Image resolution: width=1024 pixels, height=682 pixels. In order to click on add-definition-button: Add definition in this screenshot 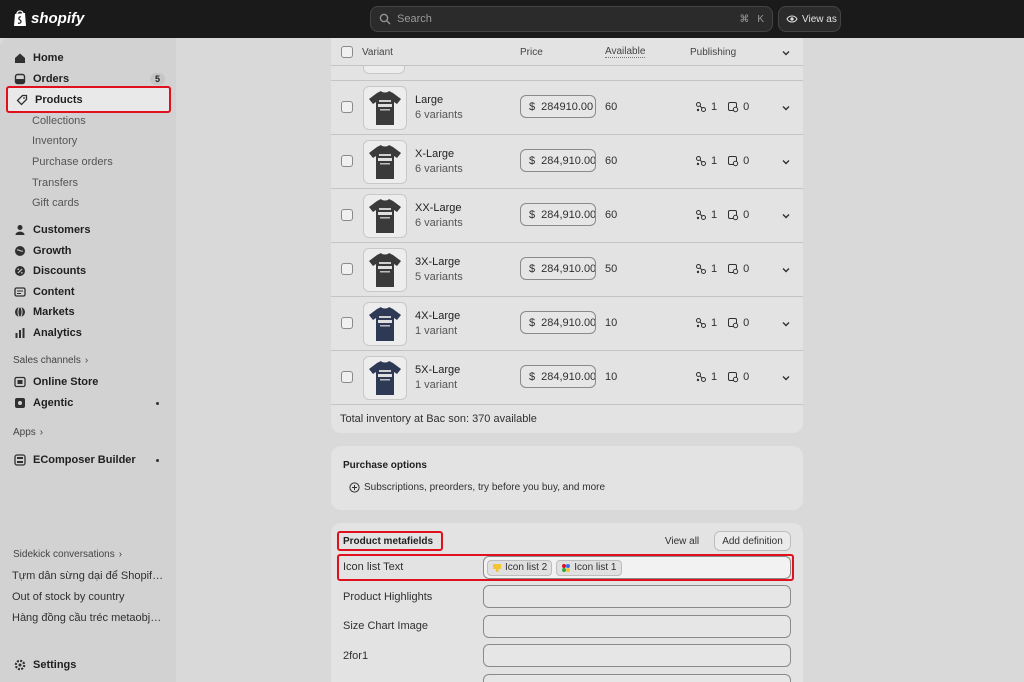, I will do `click(752, 541)`.